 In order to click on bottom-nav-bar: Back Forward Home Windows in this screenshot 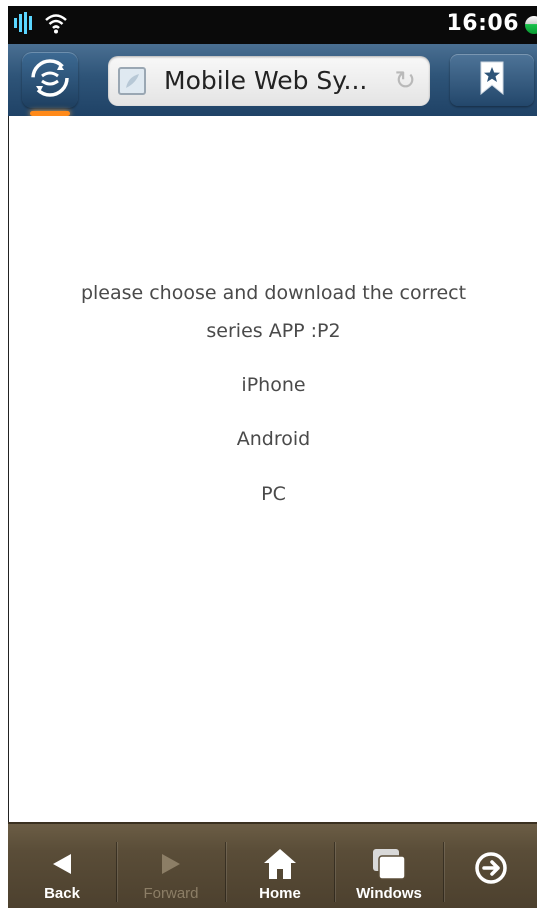, I will do `click(272, 865)`.